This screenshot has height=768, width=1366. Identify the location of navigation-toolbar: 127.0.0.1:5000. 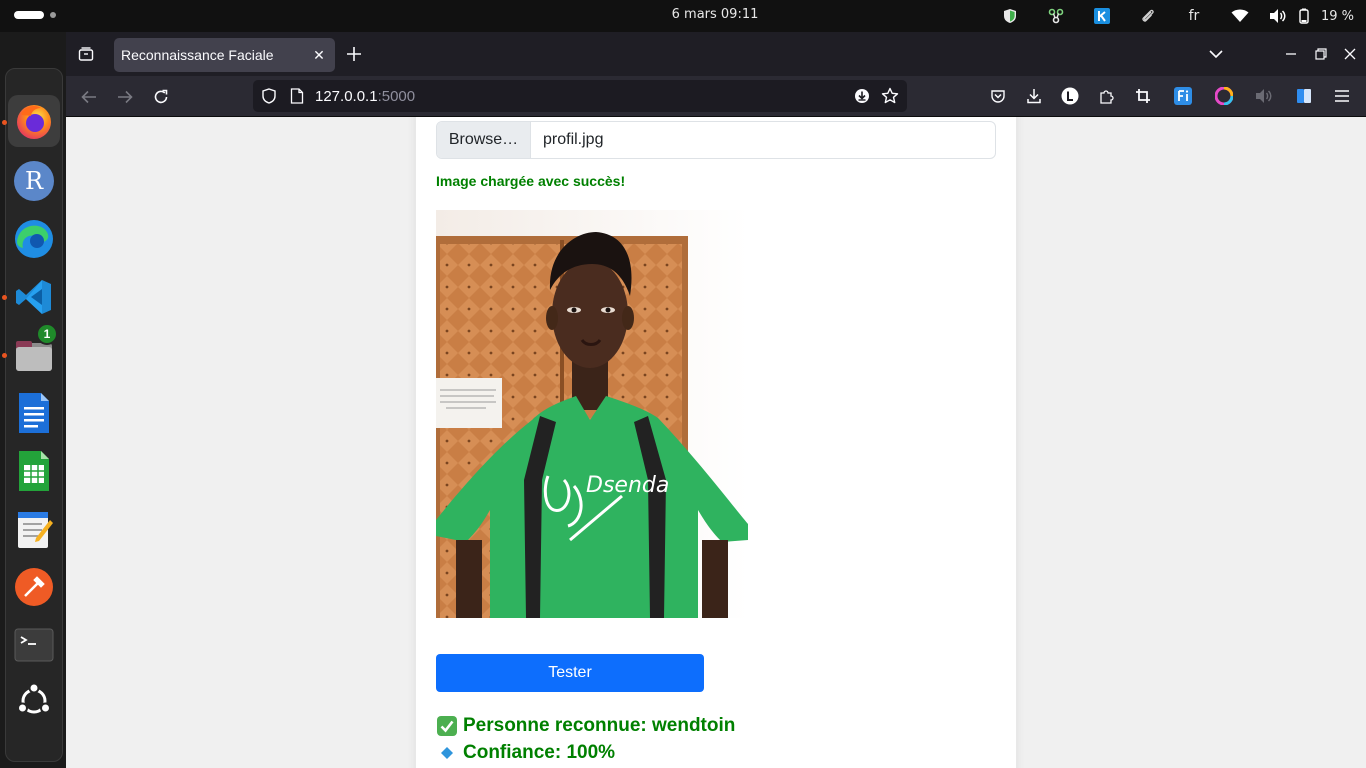
(716, 96).